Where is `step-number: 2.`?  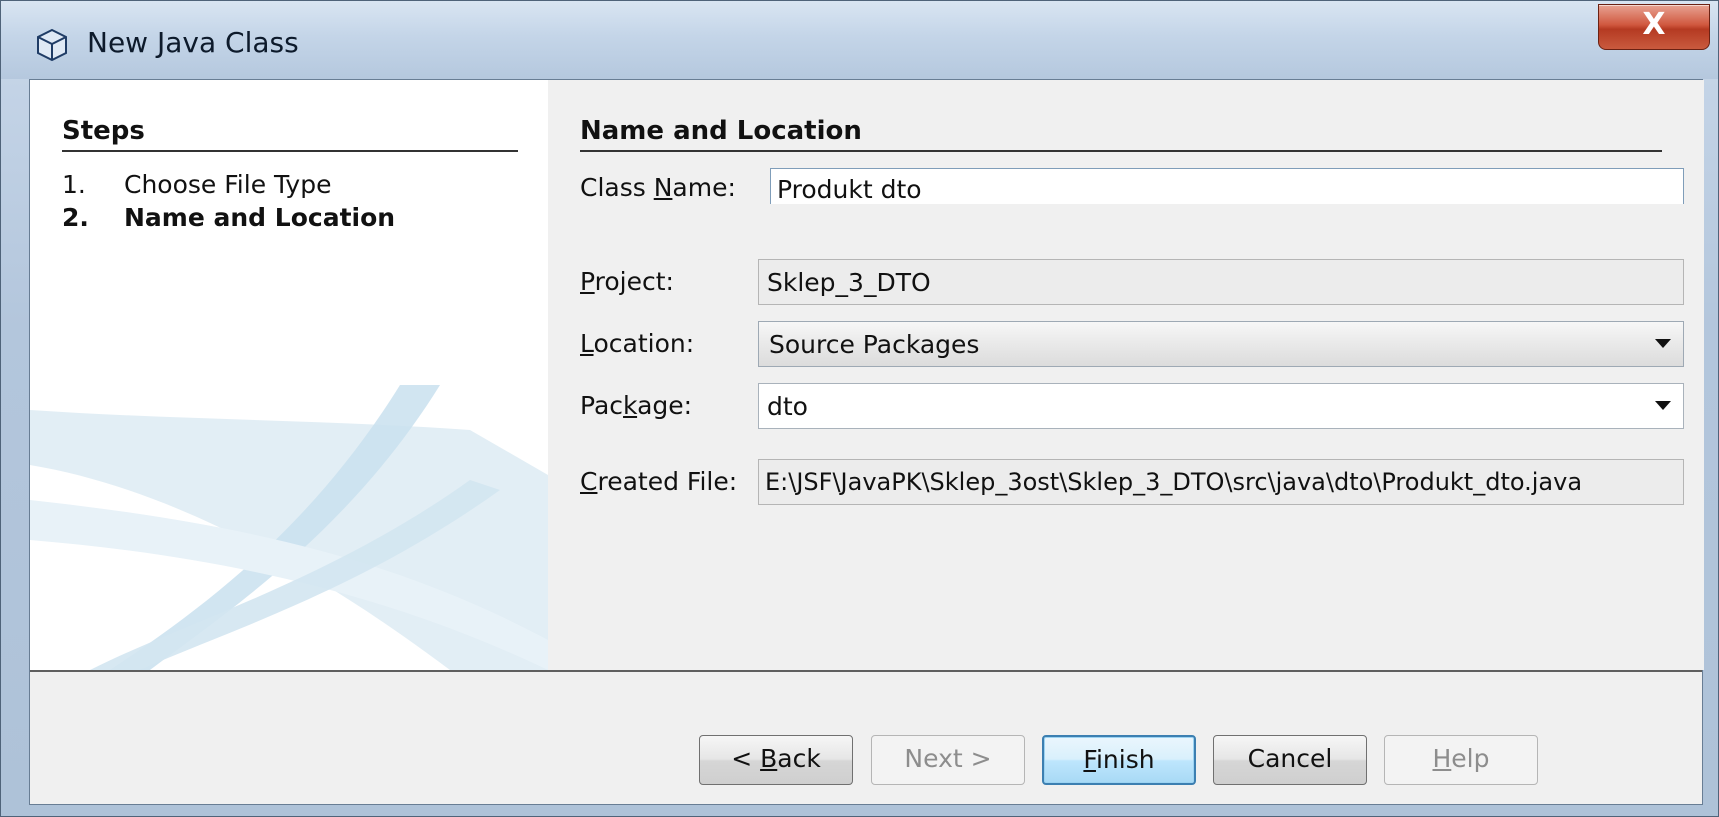 step-number: 2. is located at coordinates (75, 217).